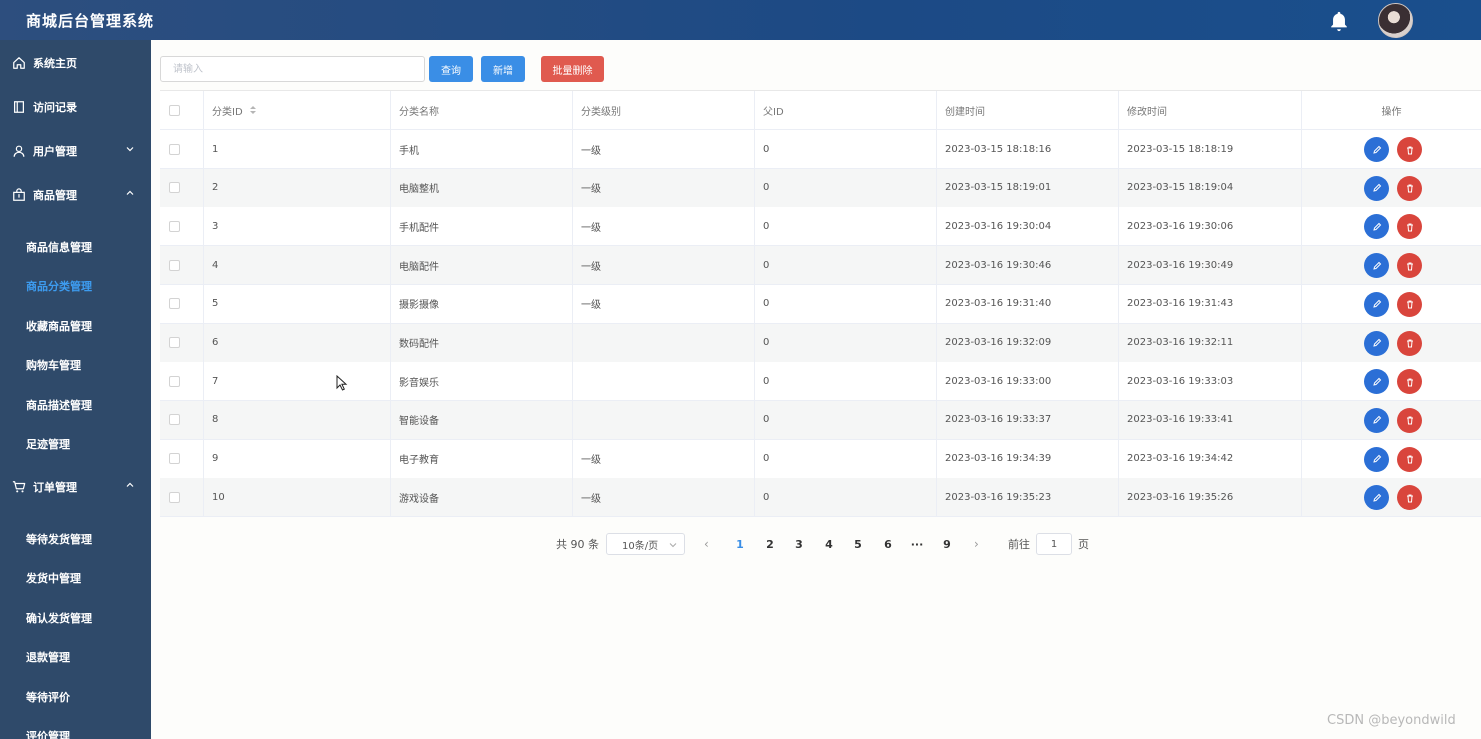  Describe the element at coordinates (55, 487) in the screenshot. I see `sidebar-item-label: 订单管理` at that location.